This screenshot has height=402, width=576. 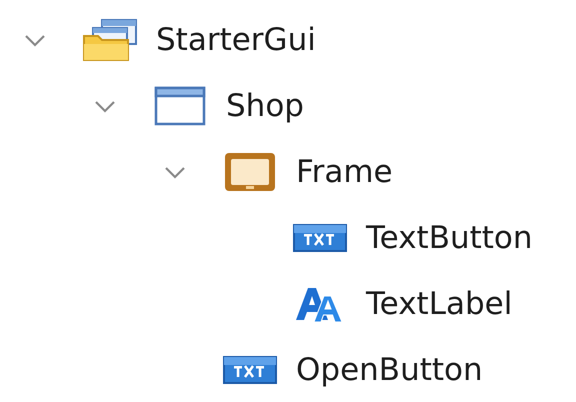 I want to click on folder-windows-icon, so click(x=110, y=40).